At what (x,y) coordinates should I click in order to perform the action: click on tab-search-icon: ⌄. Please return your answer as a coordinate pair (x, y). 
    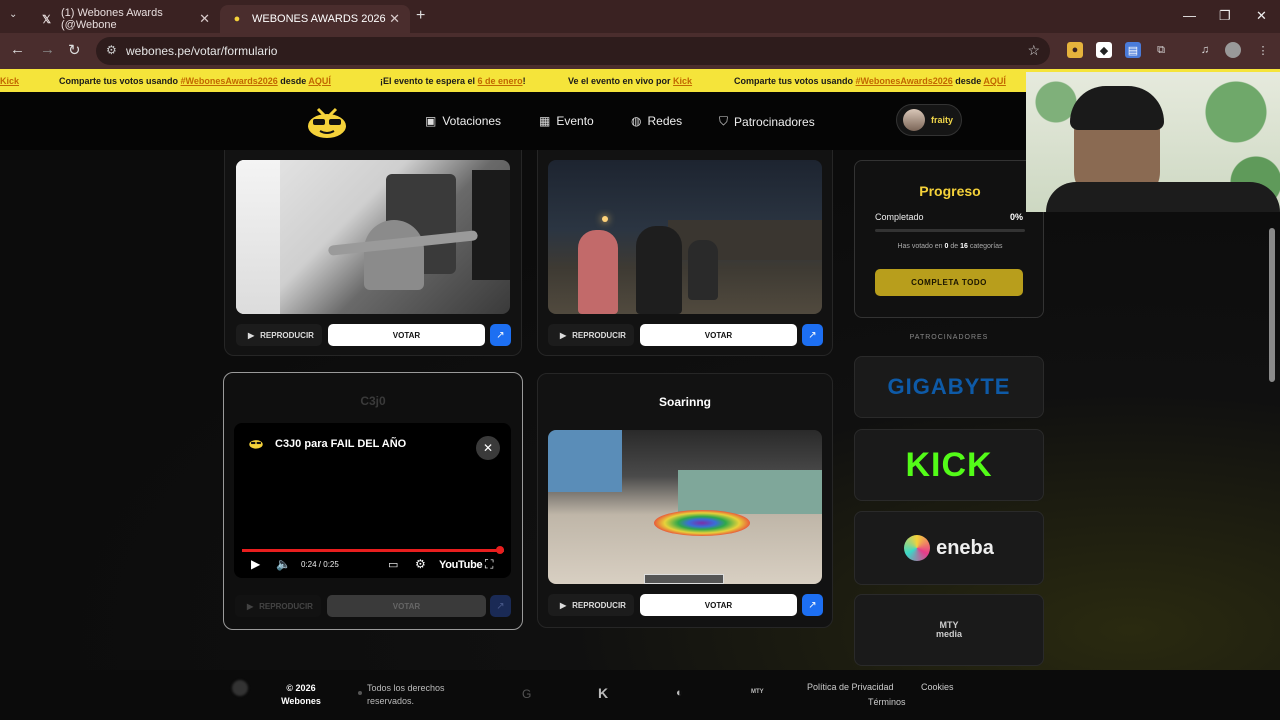
    Looking at the image, I should click on (13, 14).